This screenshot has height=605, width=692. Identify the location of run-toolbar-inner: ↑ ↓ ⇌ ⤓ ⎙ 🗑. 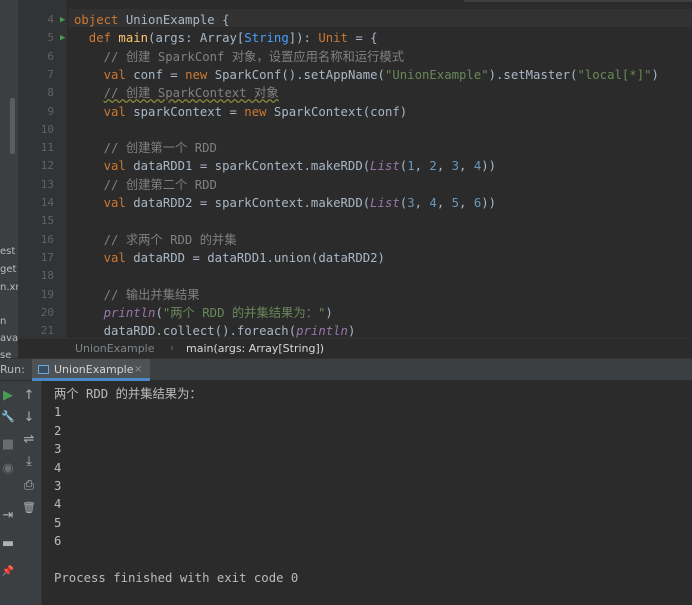
(29, 493).